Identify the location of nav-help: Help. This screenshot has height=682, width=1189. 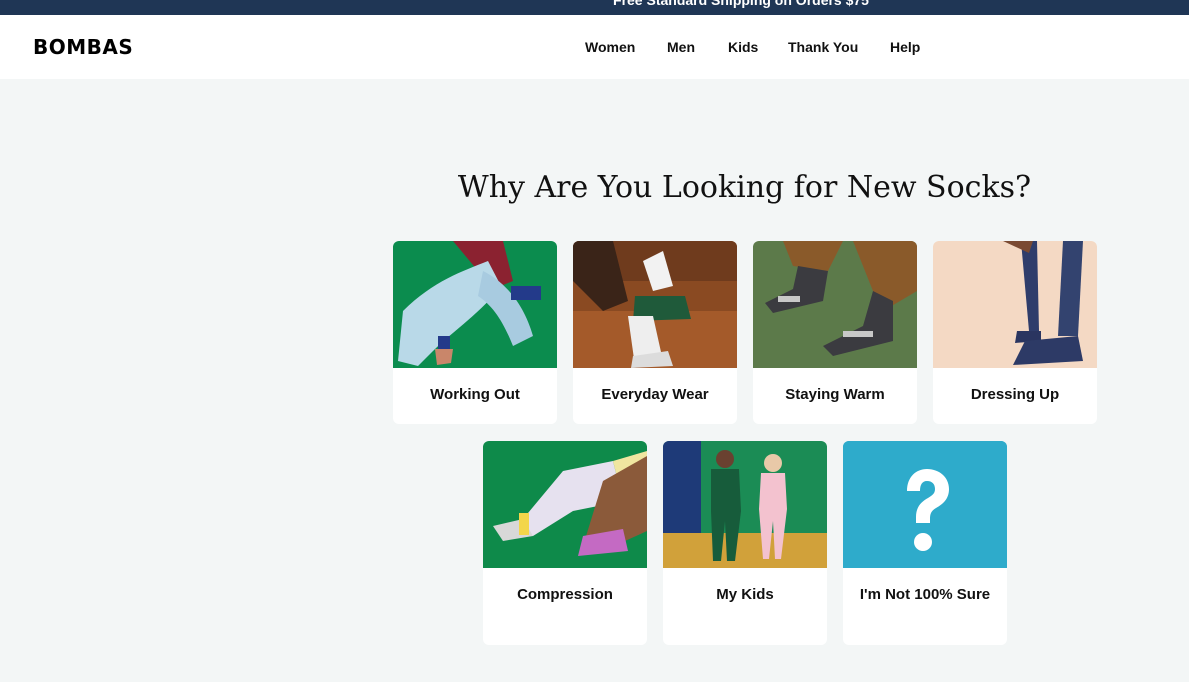
(905, 47).